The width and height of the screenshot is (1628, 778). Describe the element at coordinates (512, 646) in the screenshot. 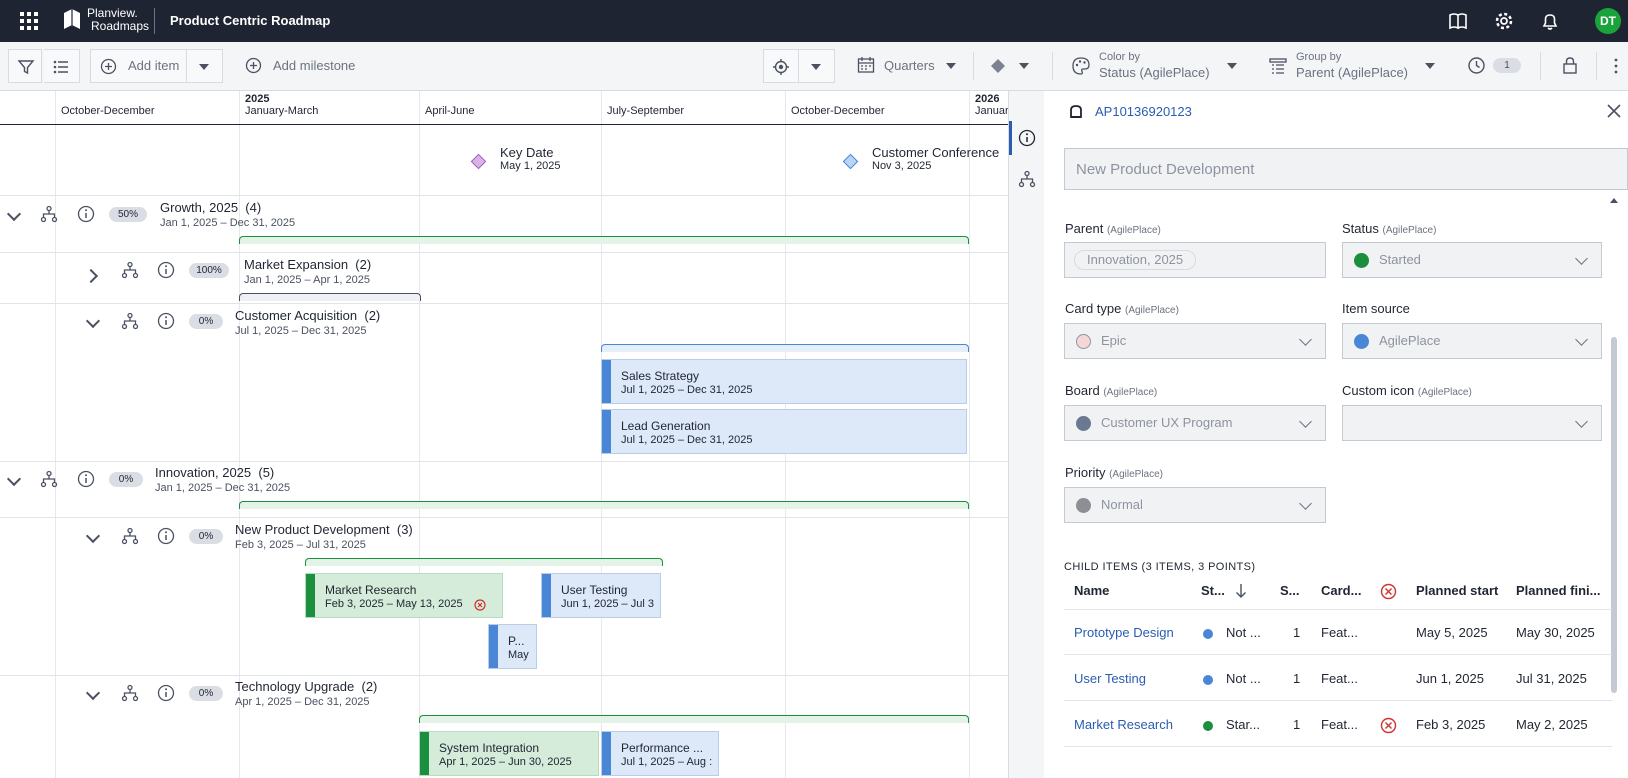

I see `roadmap-card: P... May` at that location.